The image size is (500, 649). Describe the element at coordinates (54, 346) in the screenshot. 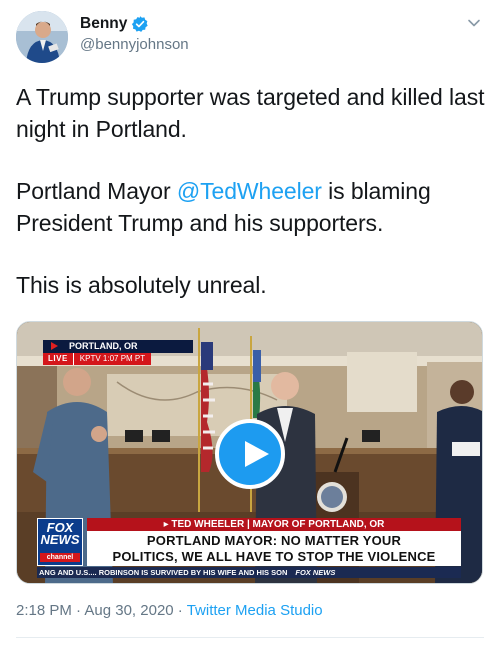

I see `red-arrow-icon` at that location.